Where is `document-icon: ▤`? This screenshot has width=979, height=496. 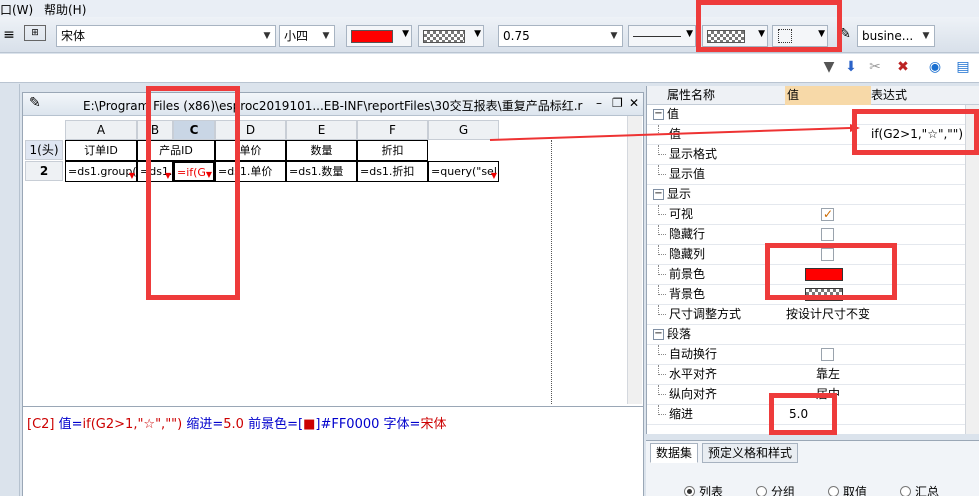
document-icon: ▤ is located at coordinates (963, 67).